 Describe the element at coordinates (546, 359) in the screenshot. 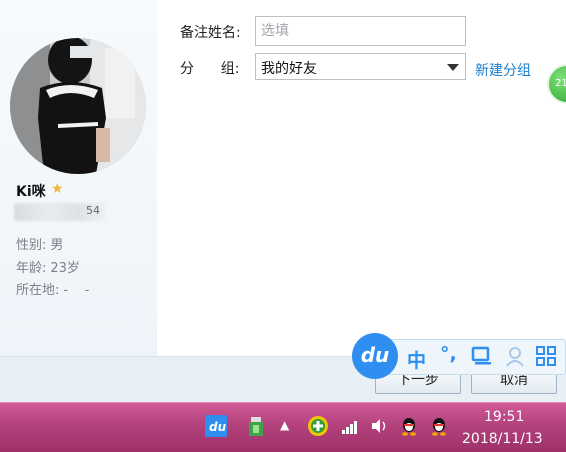

I see `grid-icon` at that location.